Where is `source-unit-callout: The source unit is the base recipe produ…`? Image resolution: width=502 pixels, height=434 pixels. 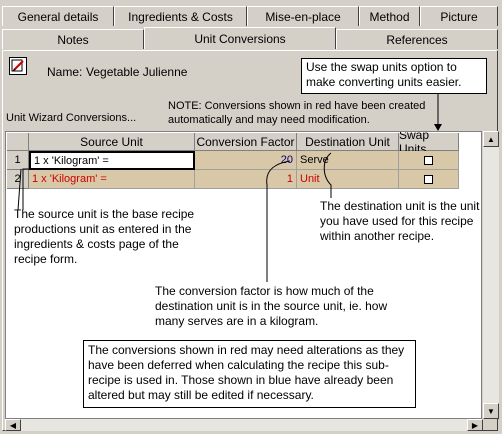
source-unit-callout: The source unit is the base recipe produ… is located at coordinates (104, 236).